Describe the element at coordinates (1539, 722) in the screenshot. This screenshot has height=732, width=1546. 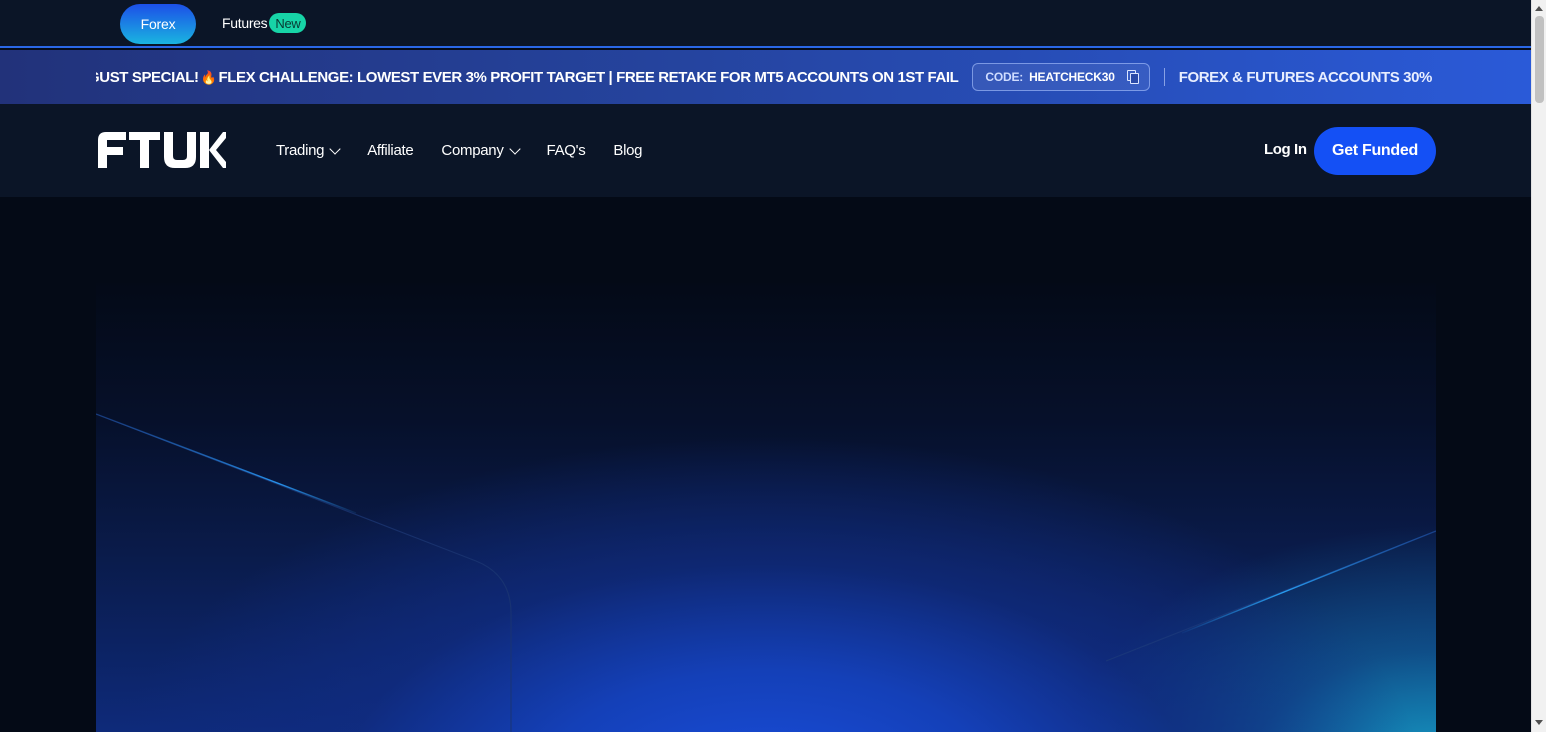
I see `scroll-down-arrow-icon` at that location.